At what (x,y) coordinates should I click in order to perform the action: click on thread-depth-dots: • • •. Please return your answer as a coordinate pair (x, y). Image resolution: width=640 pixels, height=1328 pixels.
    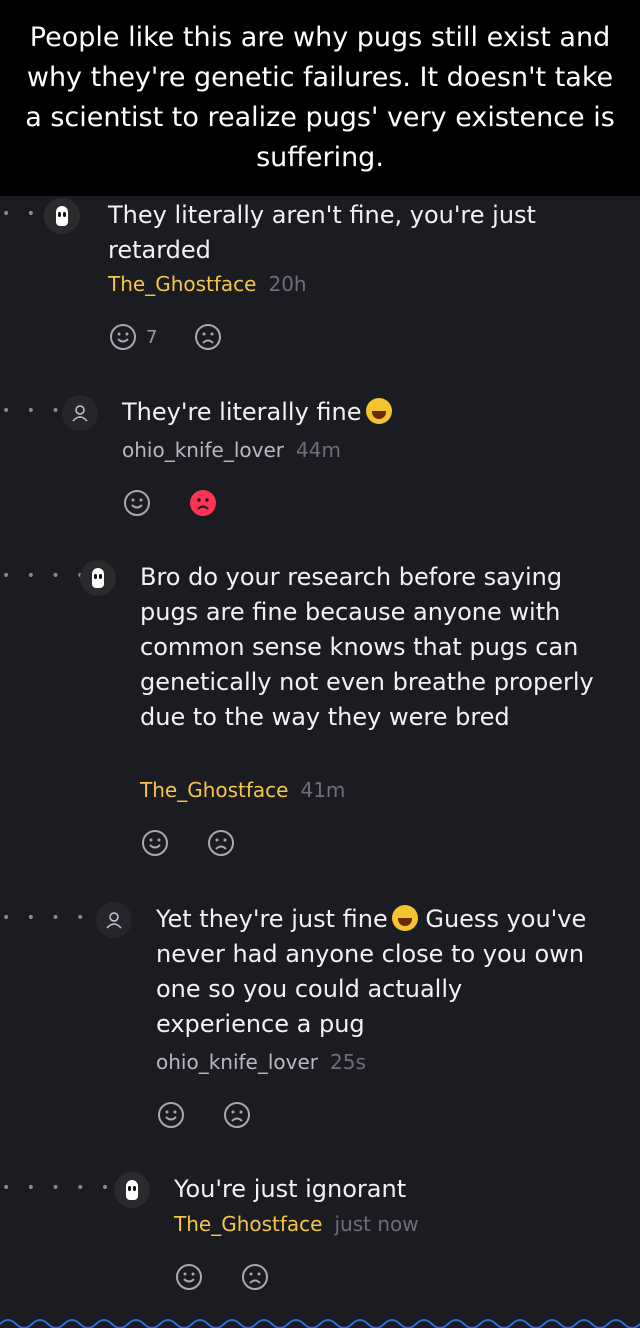
    Looking at the image, I should click on (34, 411).